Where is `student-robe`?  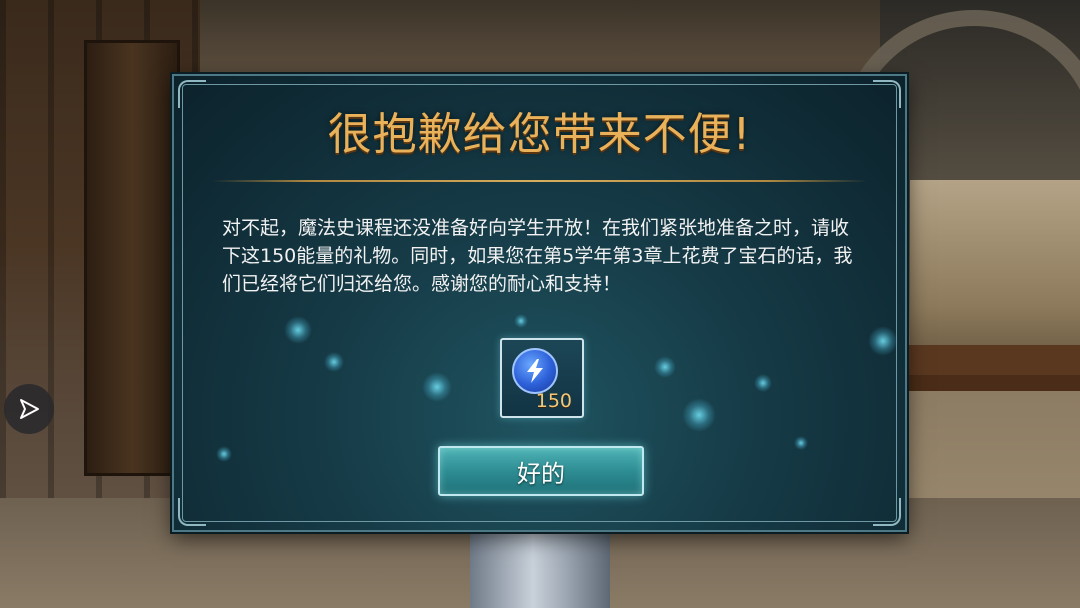 student-robe is located at coordinates (540, 564).